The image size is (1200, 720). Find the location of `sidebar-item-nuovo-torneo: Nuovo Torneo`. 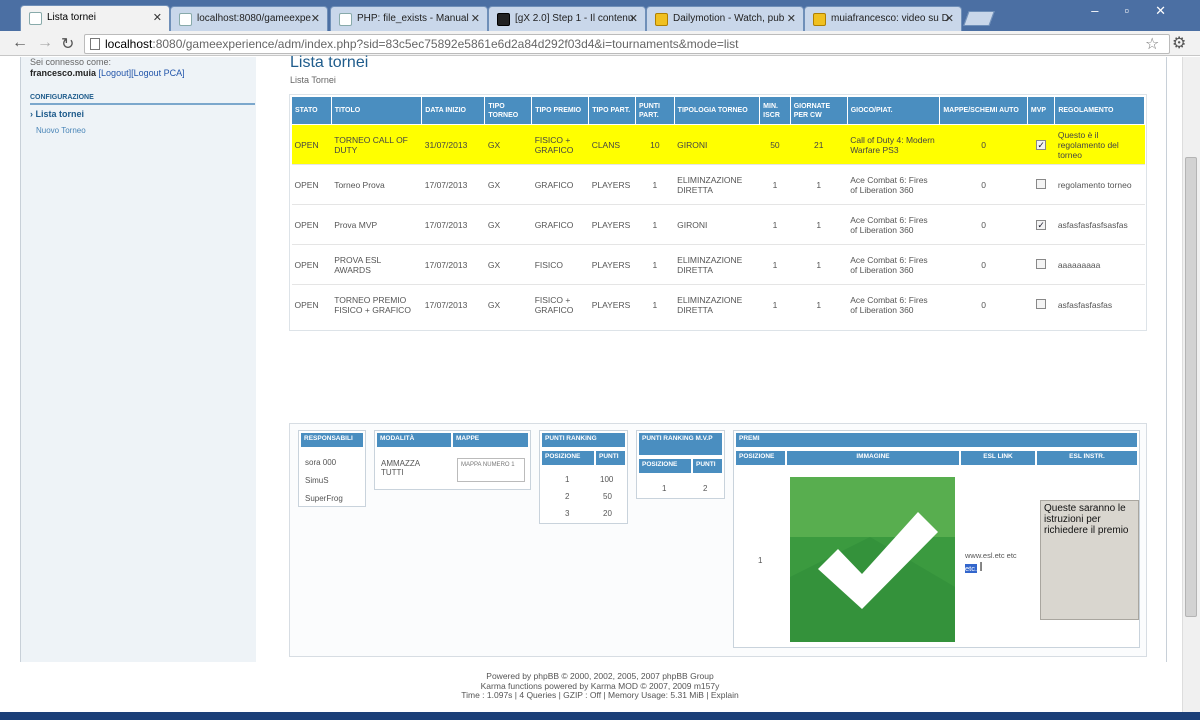

sidebar-item-nuovo-torneo: Nuovo Torneo is located at coordinates (61, 130).